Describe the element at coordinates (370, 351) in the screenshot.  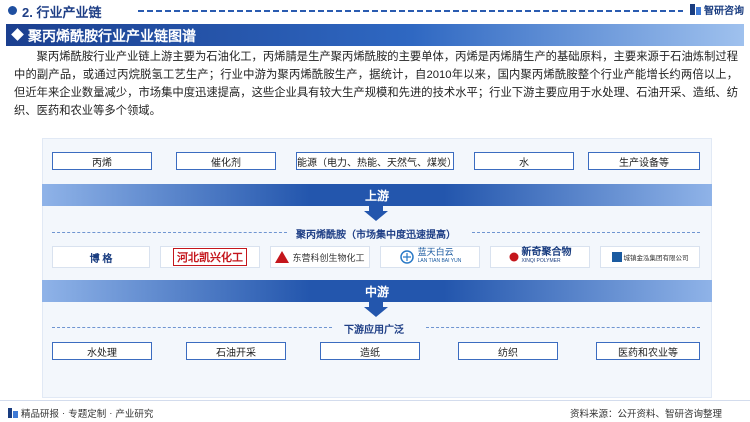
I see `downstream-item: 造纸` at that location.